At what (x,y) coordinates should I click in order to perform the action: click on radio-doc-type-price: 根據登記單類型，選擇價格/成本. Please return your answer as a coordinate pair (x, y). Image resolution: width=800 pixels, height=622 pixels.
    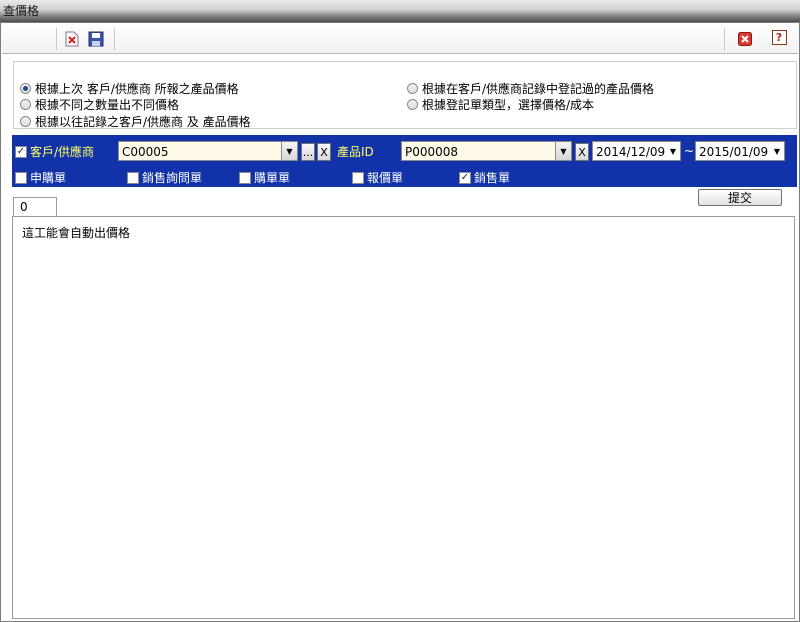
    Looking at the image, I should click on (500, 104).